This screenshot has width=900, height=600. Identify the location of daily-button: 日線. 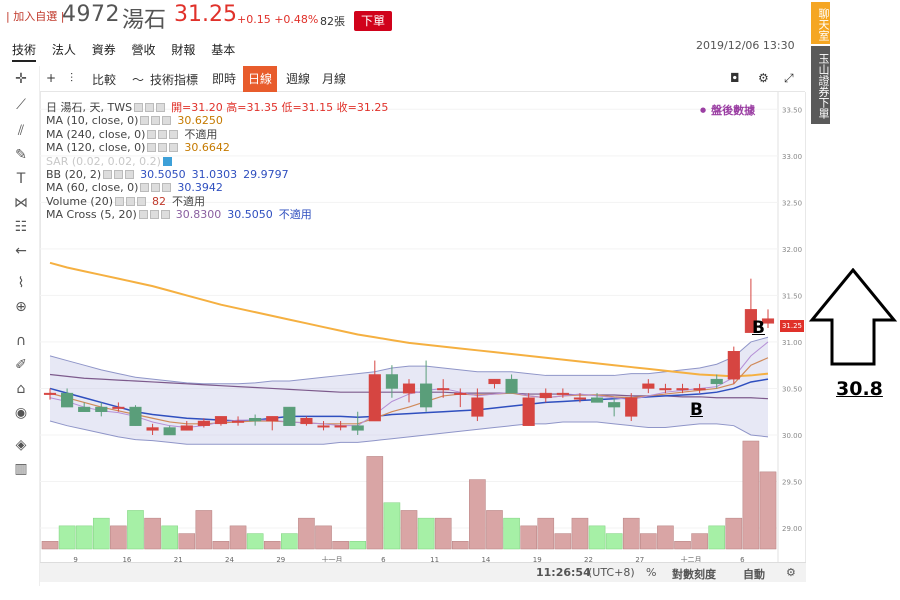
(260, 79).